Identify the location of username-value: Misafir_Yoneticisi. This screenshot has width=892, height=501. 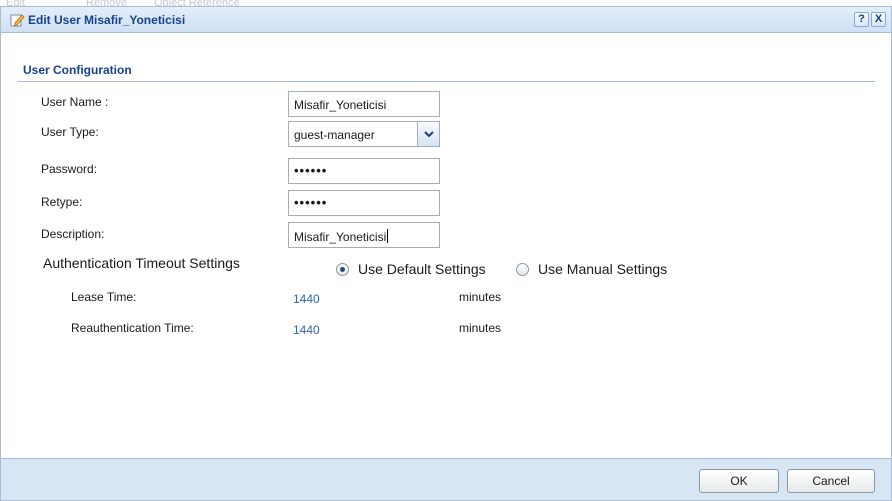
(340, 105).